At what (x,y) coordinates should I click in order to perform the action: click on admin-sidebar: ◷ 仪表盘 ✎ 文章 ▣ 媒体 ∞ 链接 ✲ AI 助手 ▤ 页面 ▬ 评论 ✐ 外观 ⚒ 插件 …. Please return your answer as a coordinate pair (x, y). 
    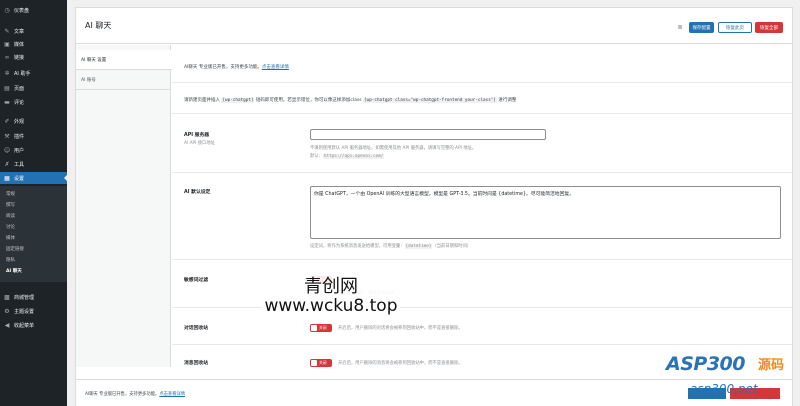
    Looking at the image, I should click on (33, 203).